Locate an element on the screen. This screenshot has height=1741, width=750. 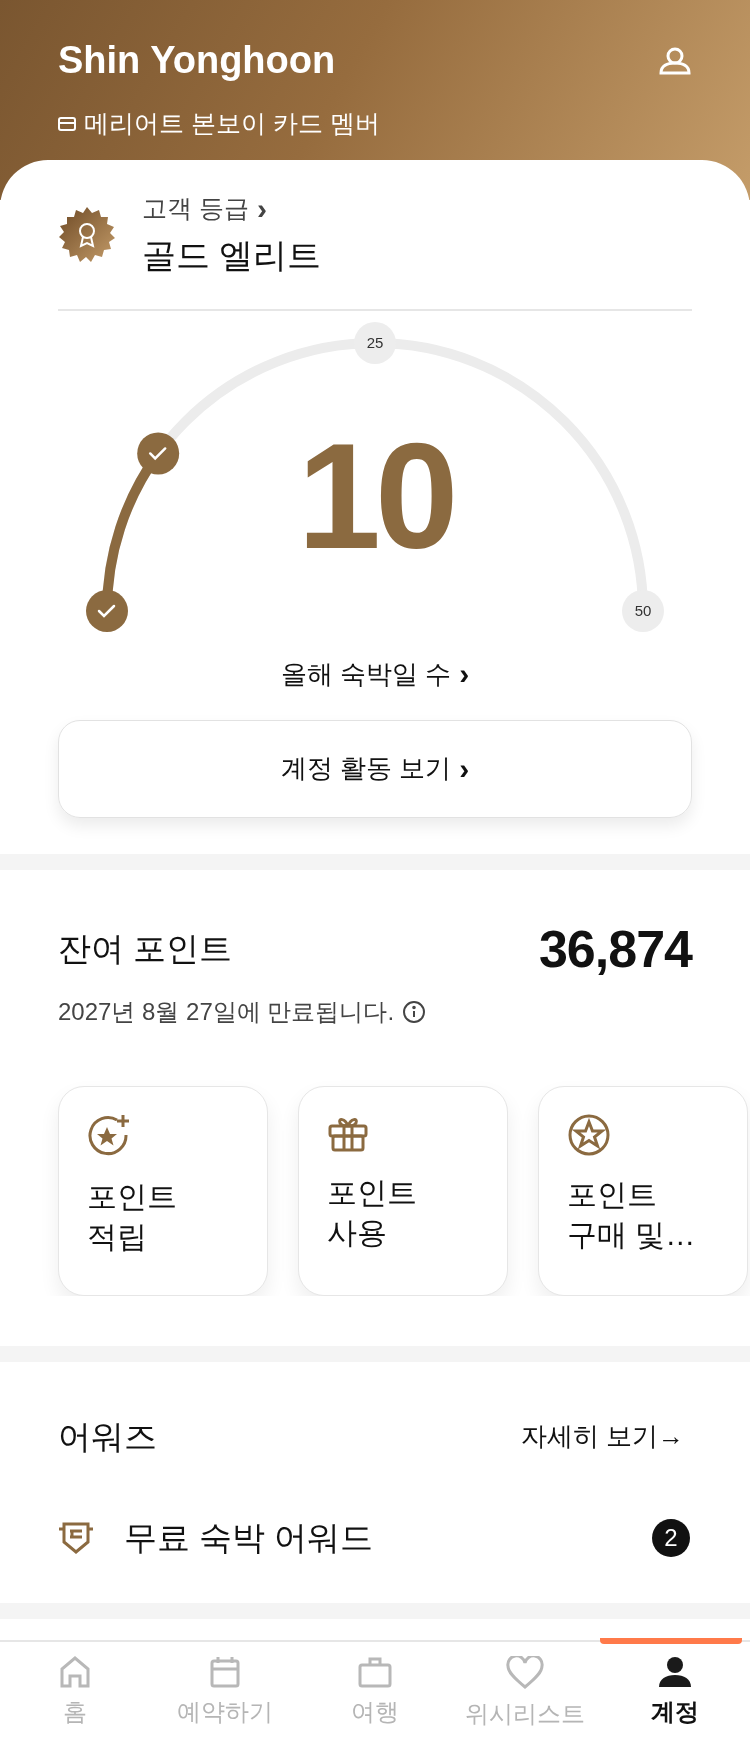
points-action-card: 포인트 사용 is located at coordinates (403, 1190).